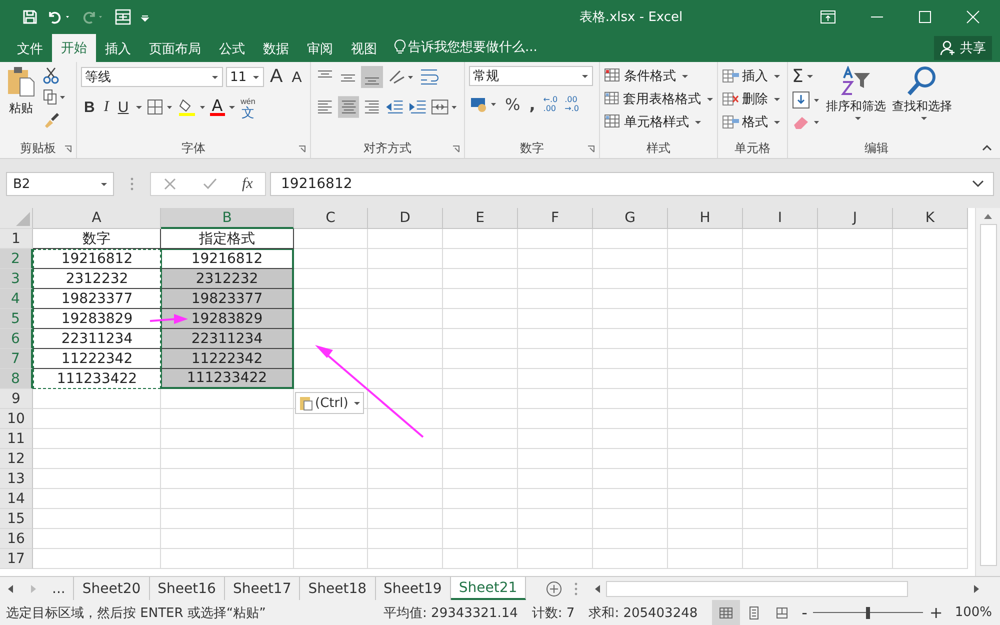 The height and width of the screenshot is (625, 1000). What do you see at coordinates (930, 218) in the screenshot?
I see `column-header: K` at bounding box center [930, 218].